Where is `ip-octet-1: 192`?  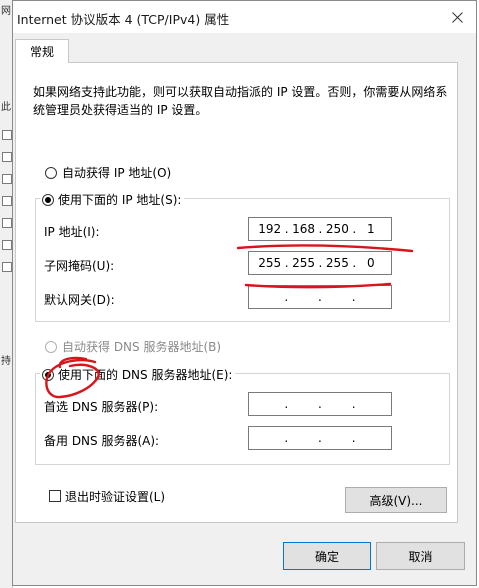 ip-octet-1: 192 is located at coordinates (270, 229).